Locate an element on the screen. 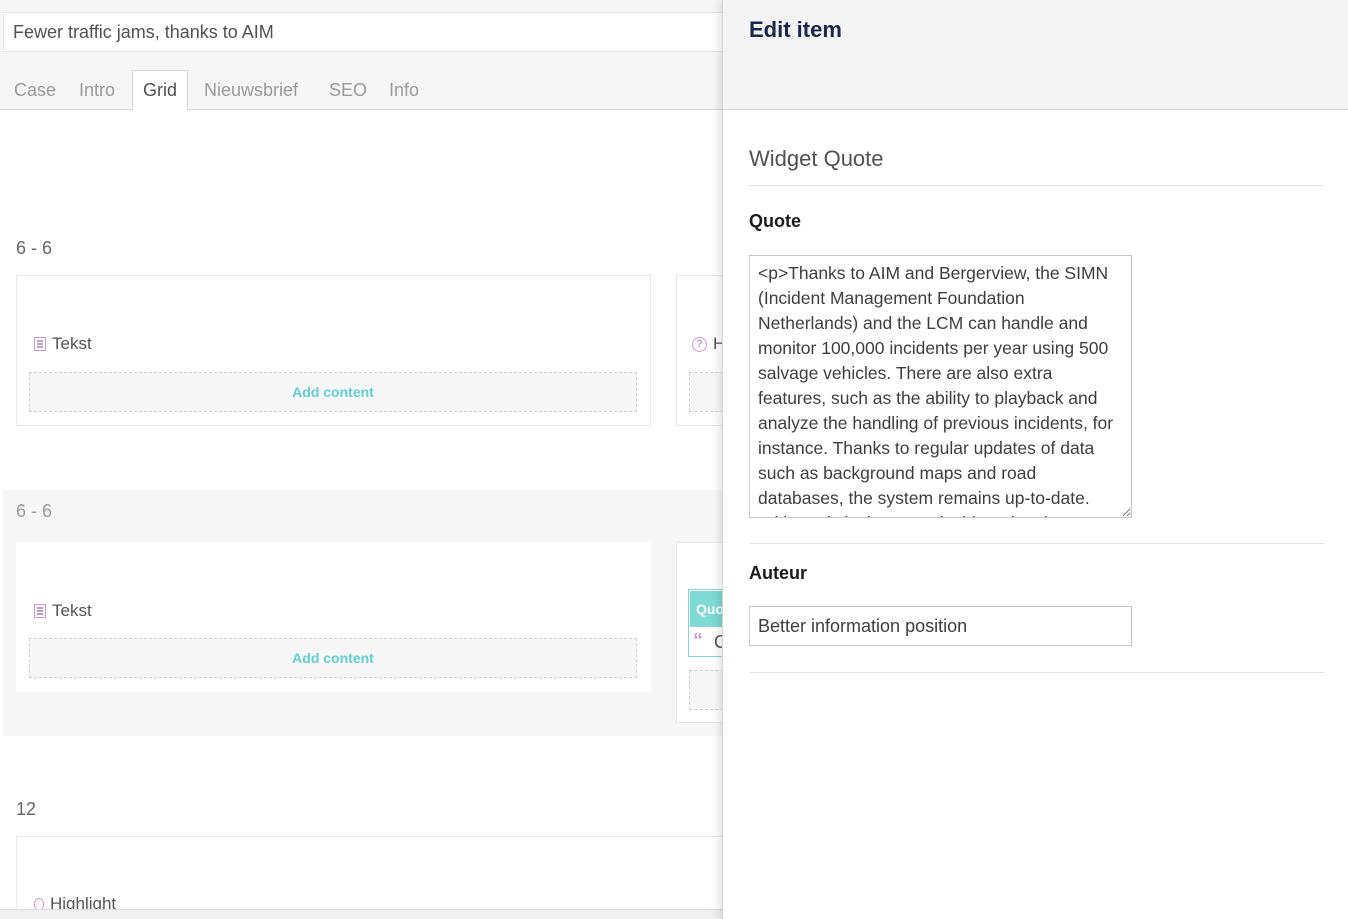 The width and height of the screenshot is (1348, 919). help-icon: ? is located at coordinates (699, 344).